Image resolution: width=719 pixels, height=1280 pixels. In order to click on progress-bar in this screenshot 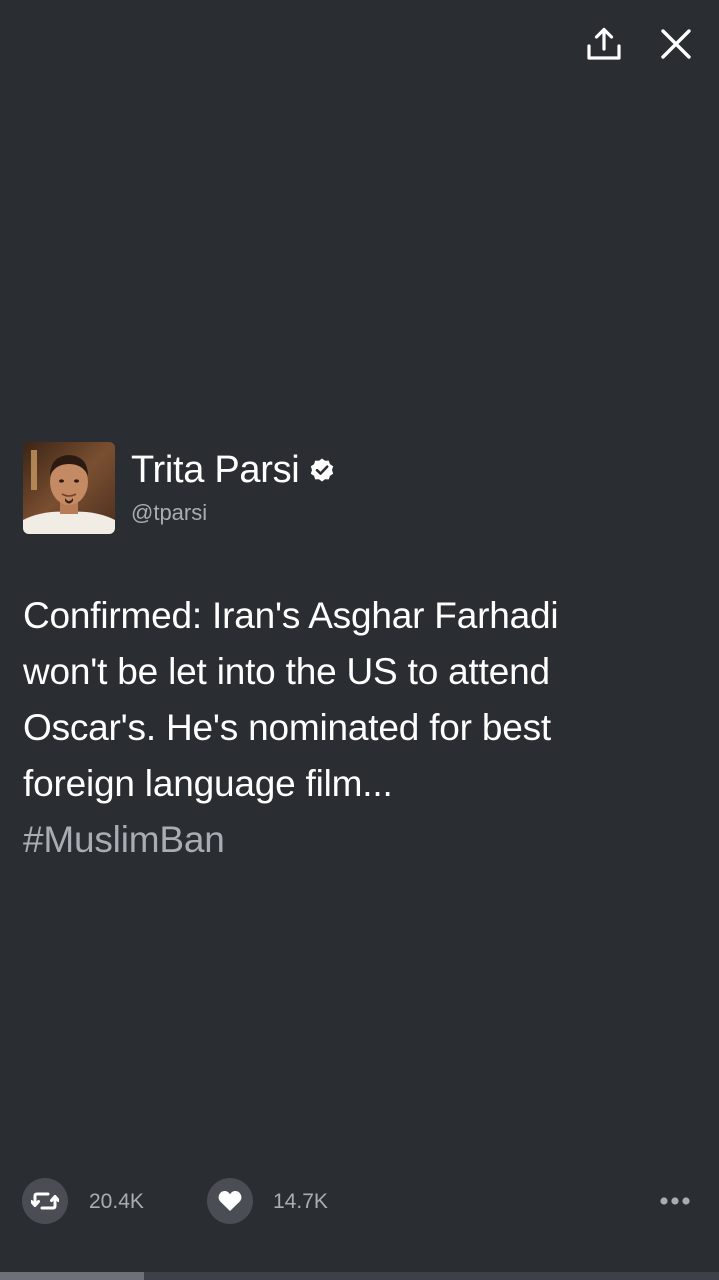, I will do `click(359, 1276)`.